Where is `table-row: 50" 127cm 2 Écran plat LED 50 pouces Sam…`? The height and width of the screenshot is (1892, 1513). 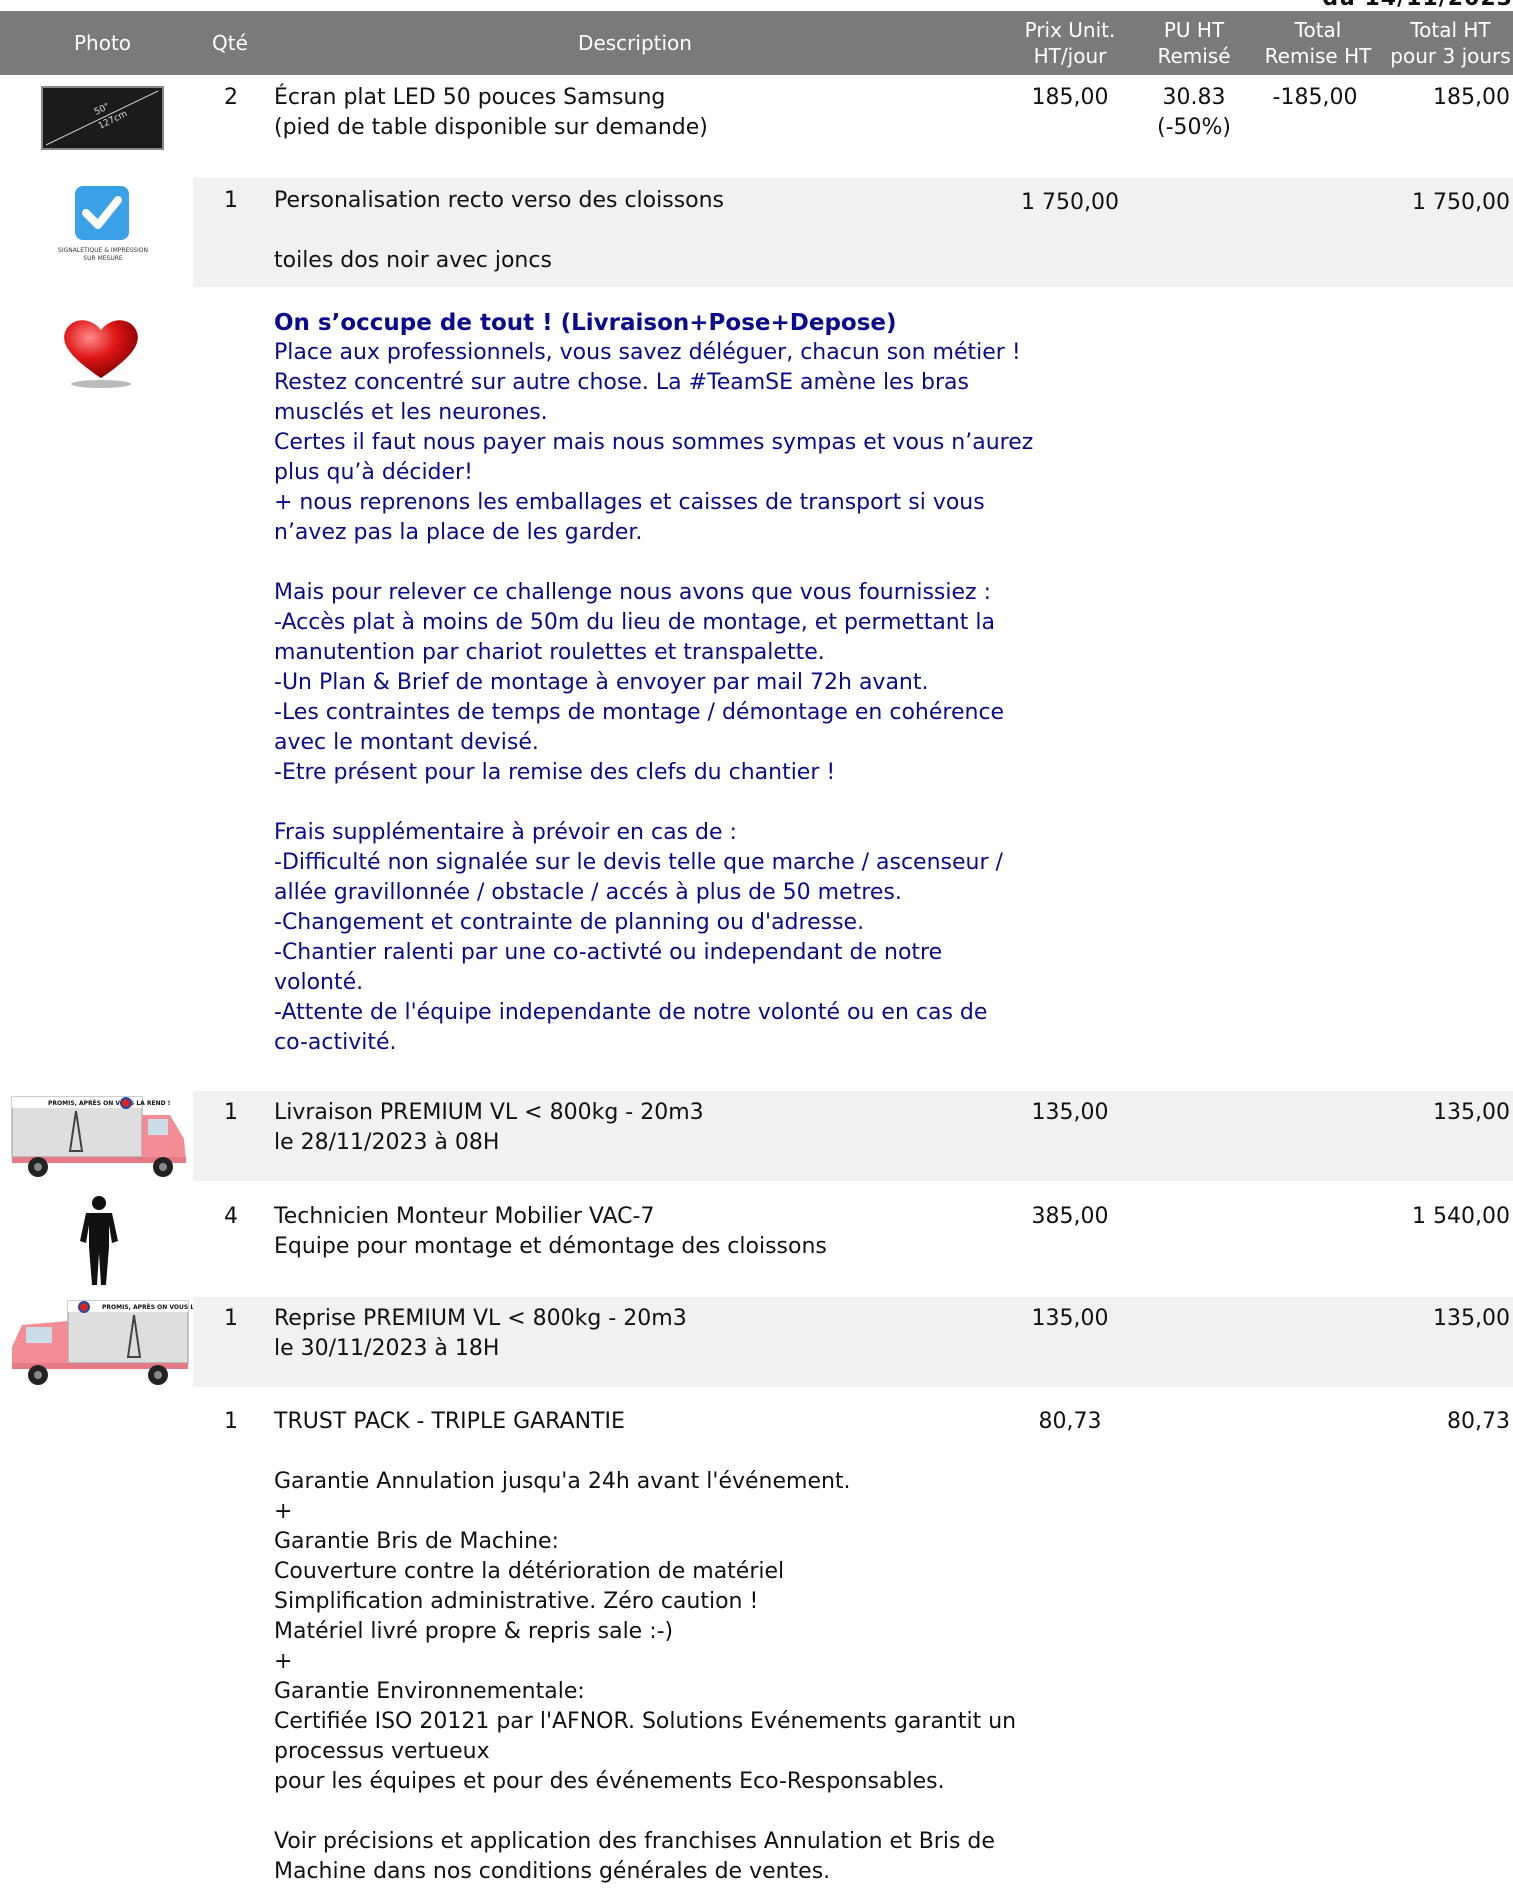 table-row: 50" 127cm 2 Écran plat LED 50 pouces Sam… is located at coordinates (756, 125).